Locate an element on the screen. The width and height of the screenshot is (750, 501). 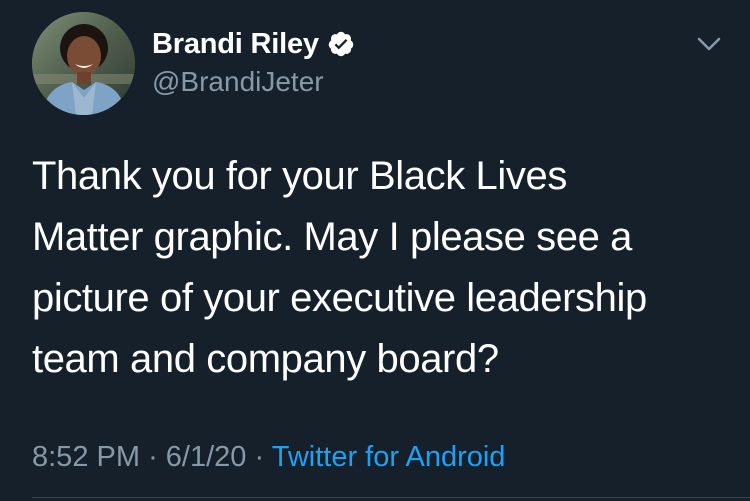
author-handle: @BrandiJeter is located at coordinates (238, 82).